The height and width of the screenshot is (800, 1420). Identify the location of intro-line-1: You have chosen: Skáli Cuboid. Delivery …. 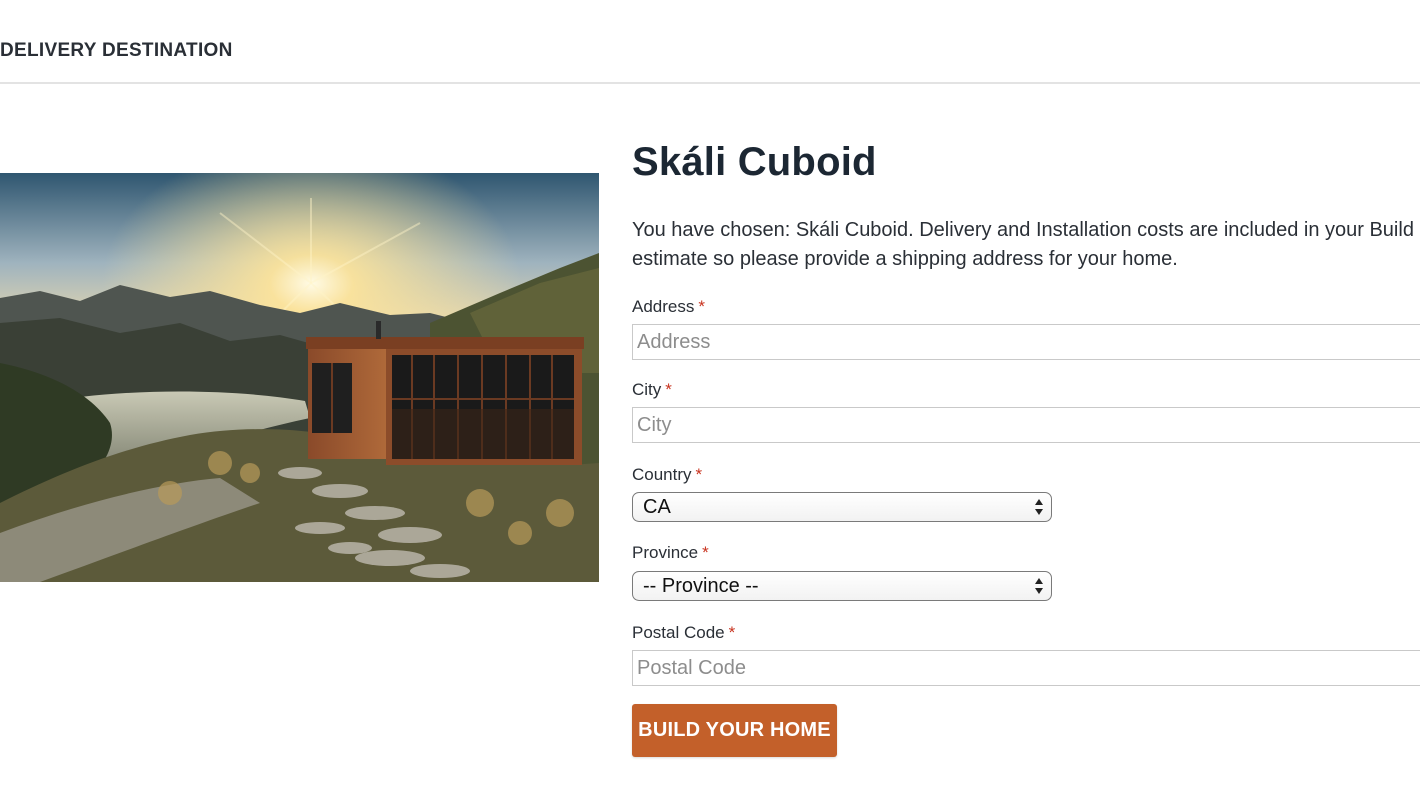
(1023, 230).